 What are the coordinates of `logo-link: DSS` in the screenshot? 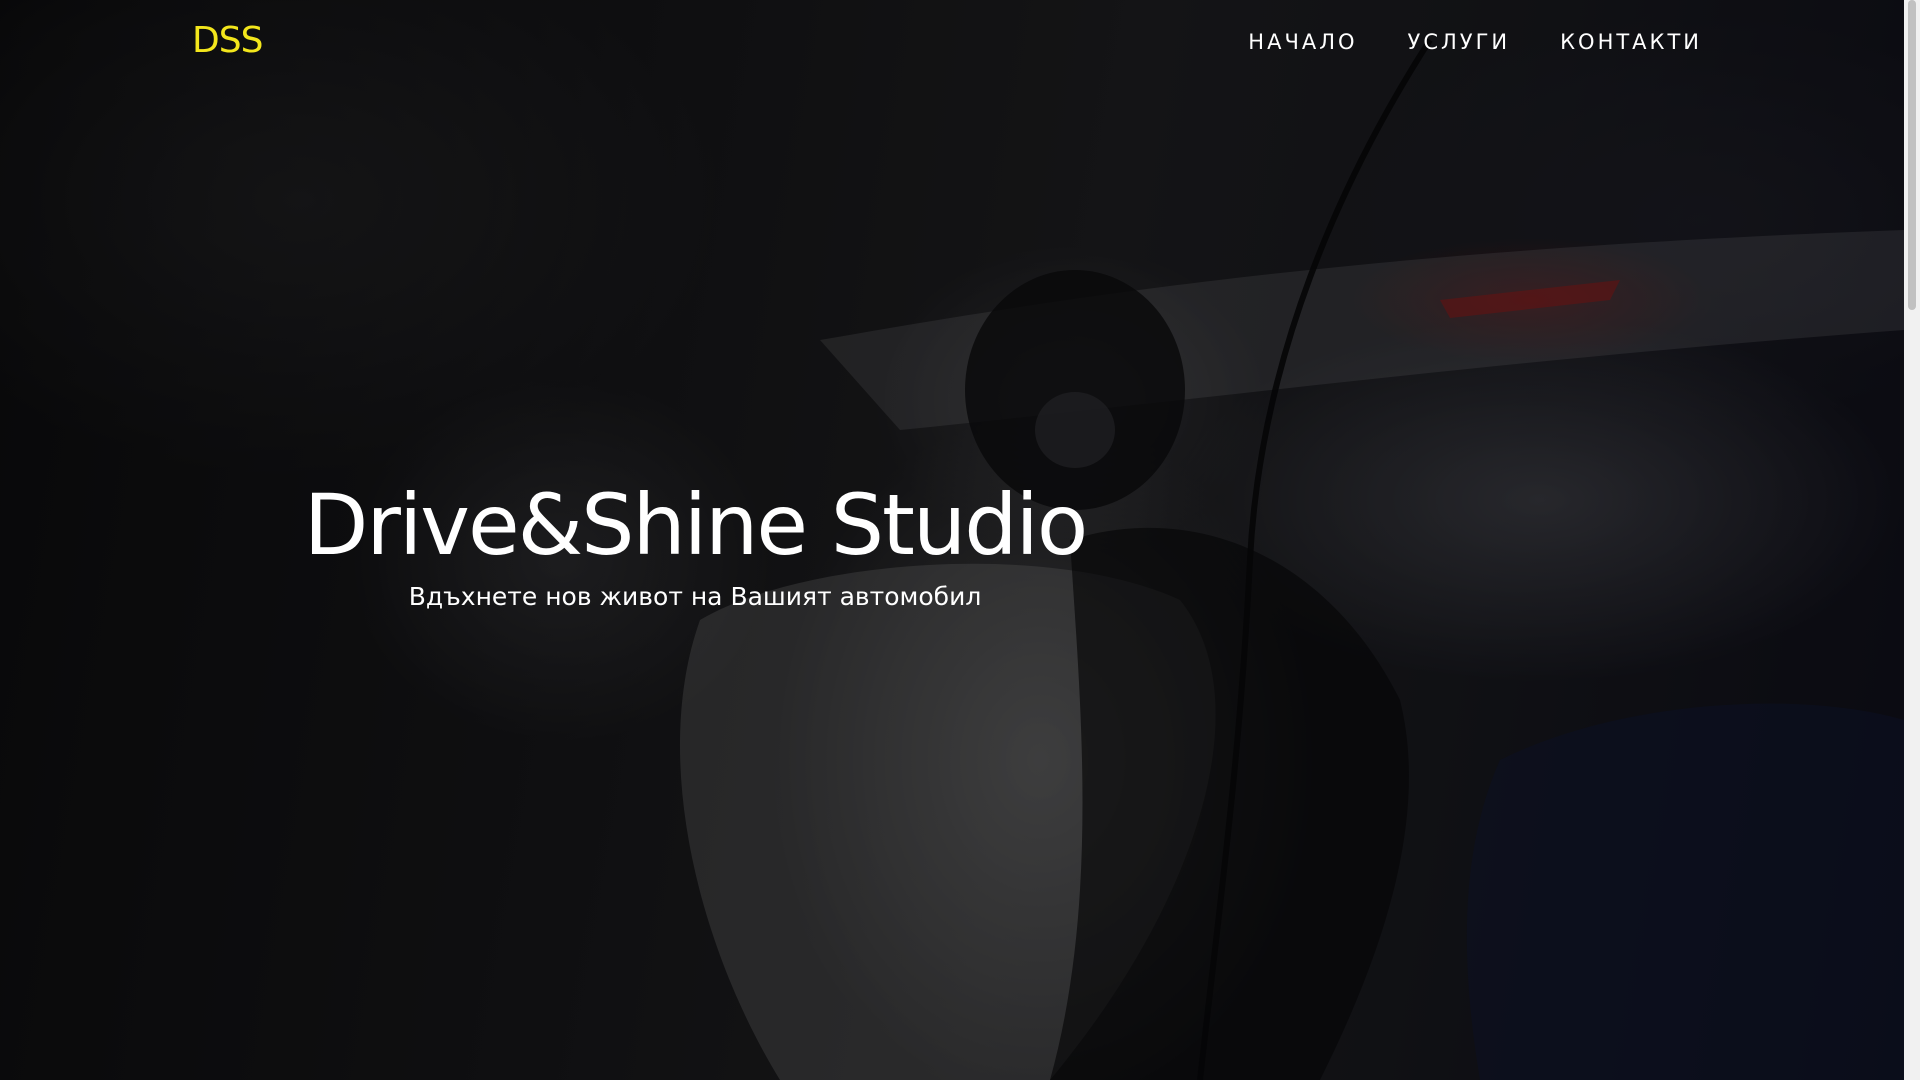 It's located at (227, 40).